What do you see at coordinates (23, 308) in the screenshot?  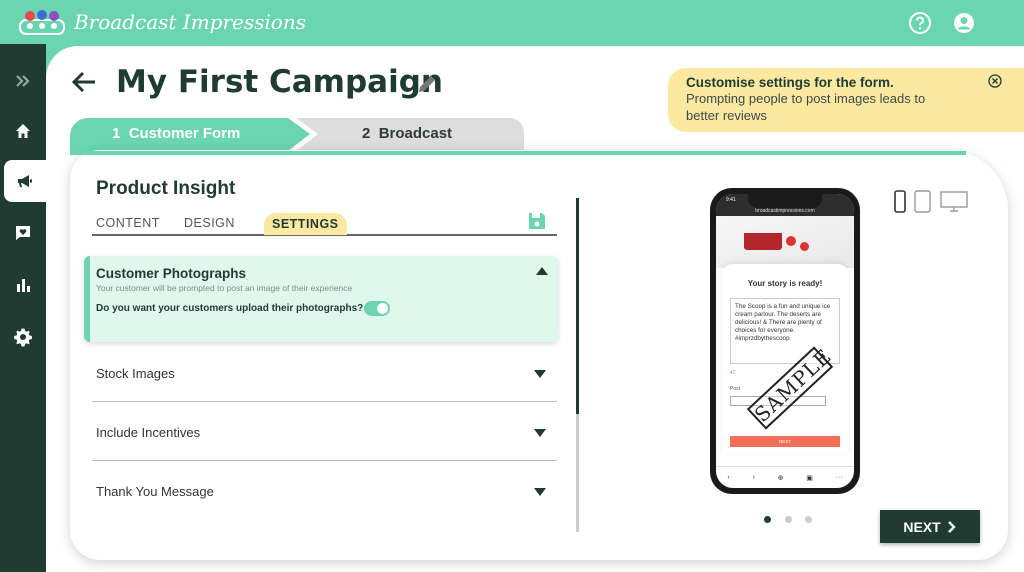 I see `sidebar` at bounding box center [23, 308].